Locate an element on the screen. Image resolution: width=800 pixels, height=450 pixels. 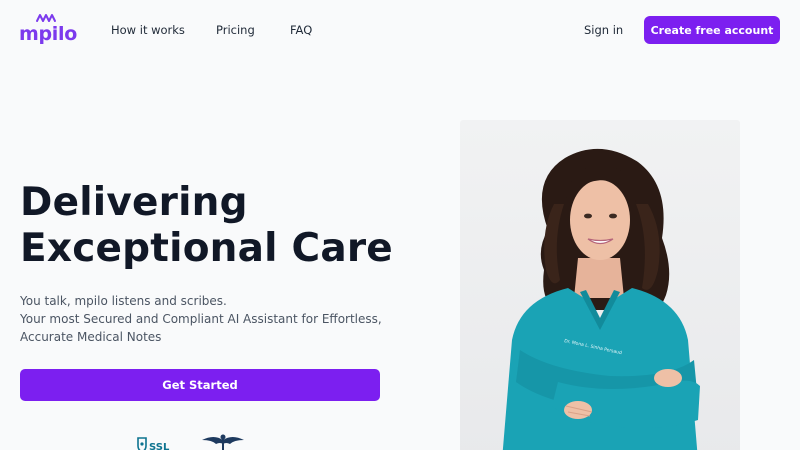
create-account-button: Create free account is located at coordinates (712, 30).